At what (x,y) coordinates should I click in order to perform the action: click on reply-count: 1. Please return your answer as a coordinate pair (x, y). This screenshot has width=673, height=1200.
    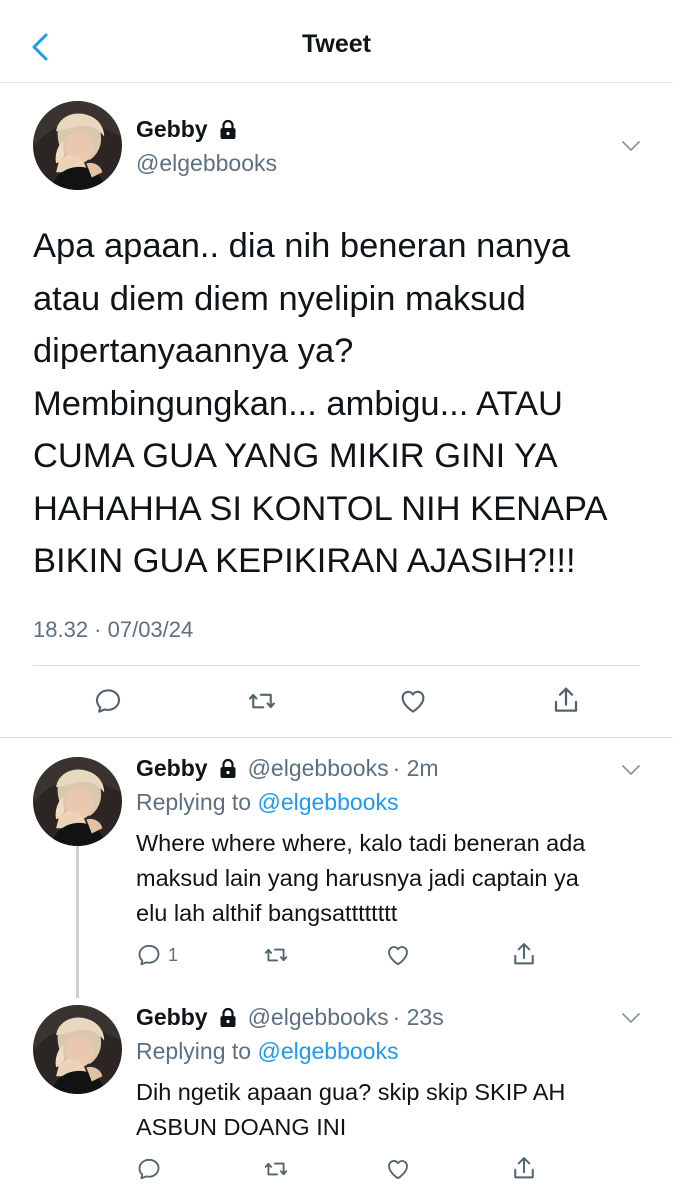
    Looking at the image, I should click on (173, 954).